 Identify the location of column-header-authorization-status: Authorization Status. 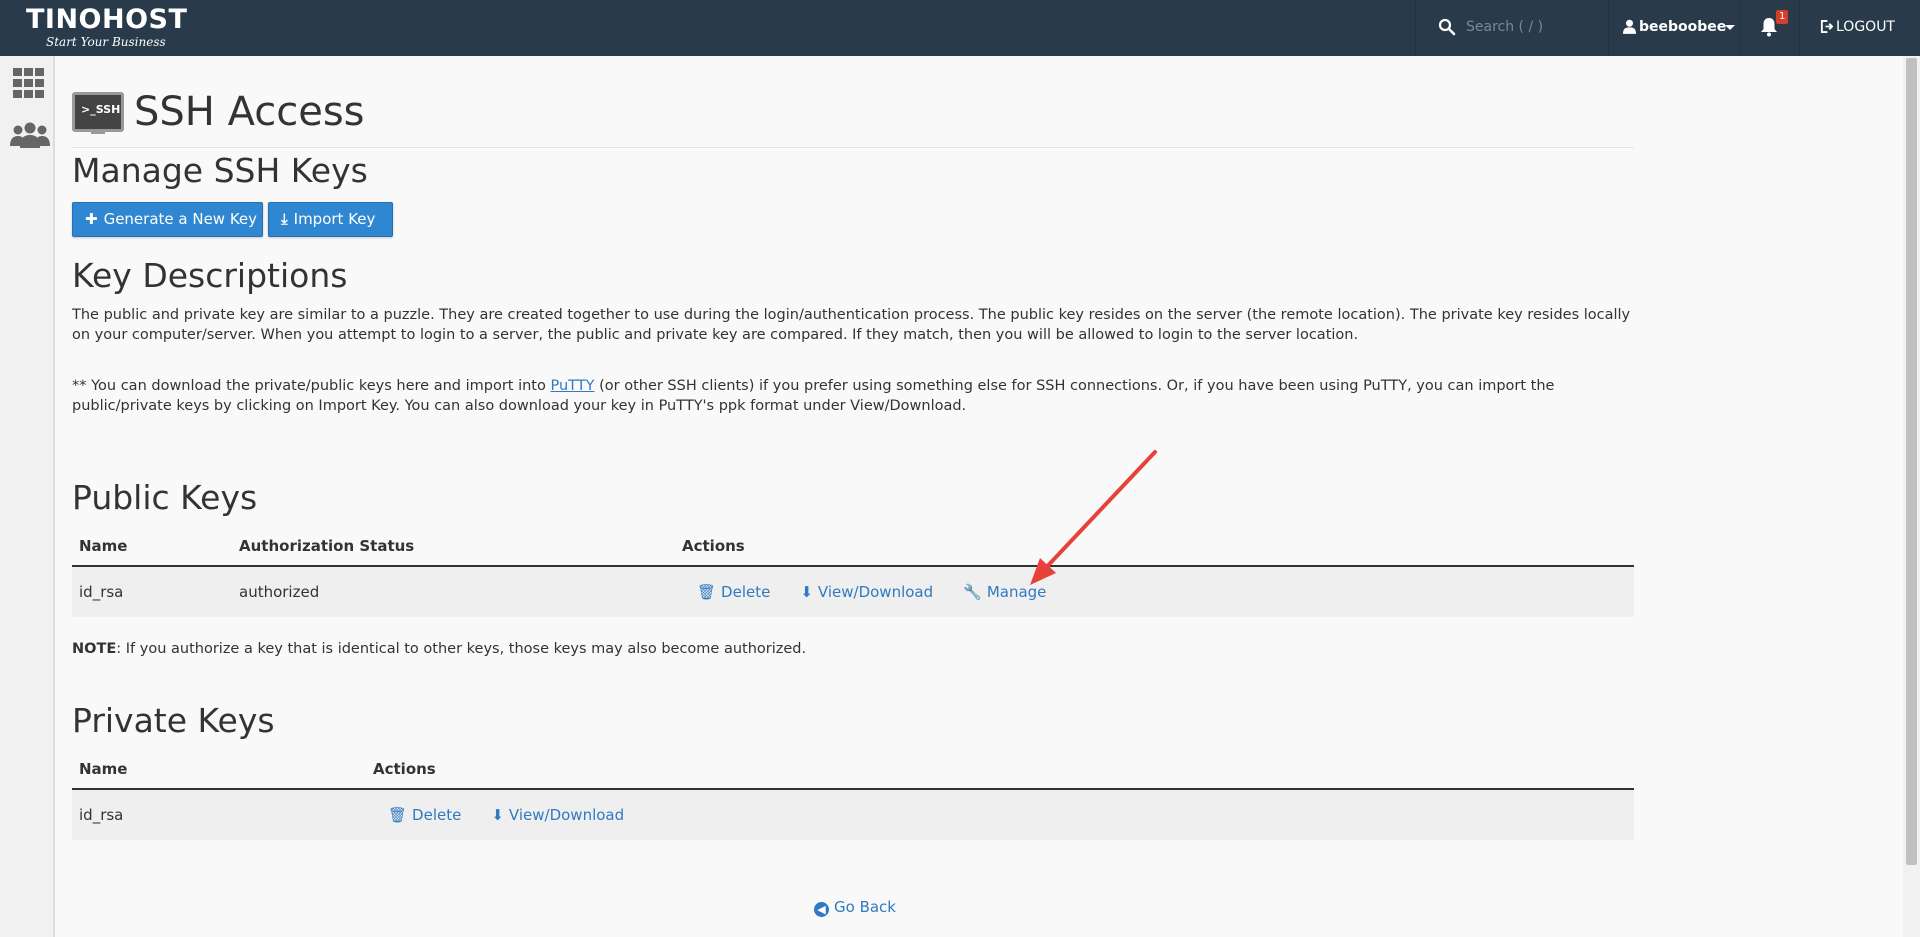
(453, 546).